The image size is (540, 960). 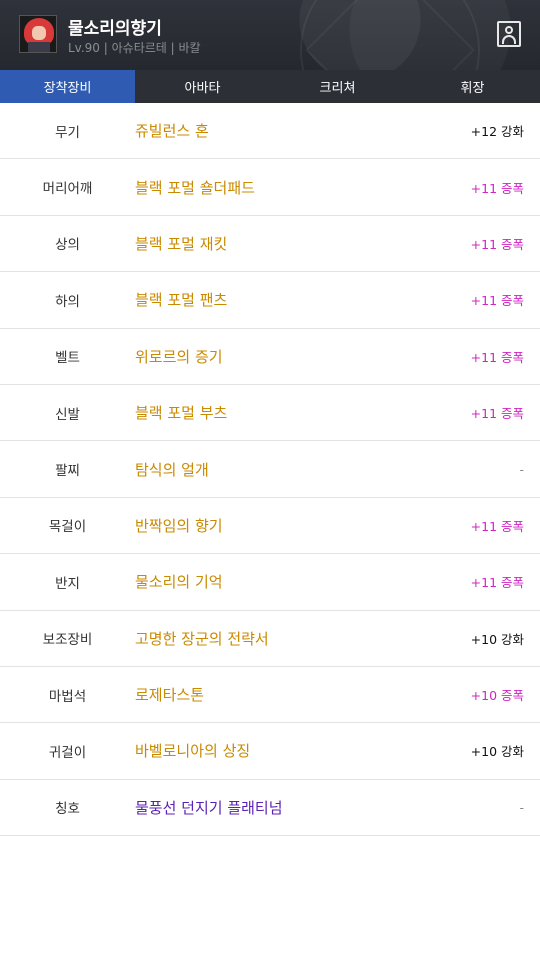 What do you see at coordinates (67, 86) in the screenshot?
I see `tab-equipment: 장착장비` at bounding box center [67, 86].